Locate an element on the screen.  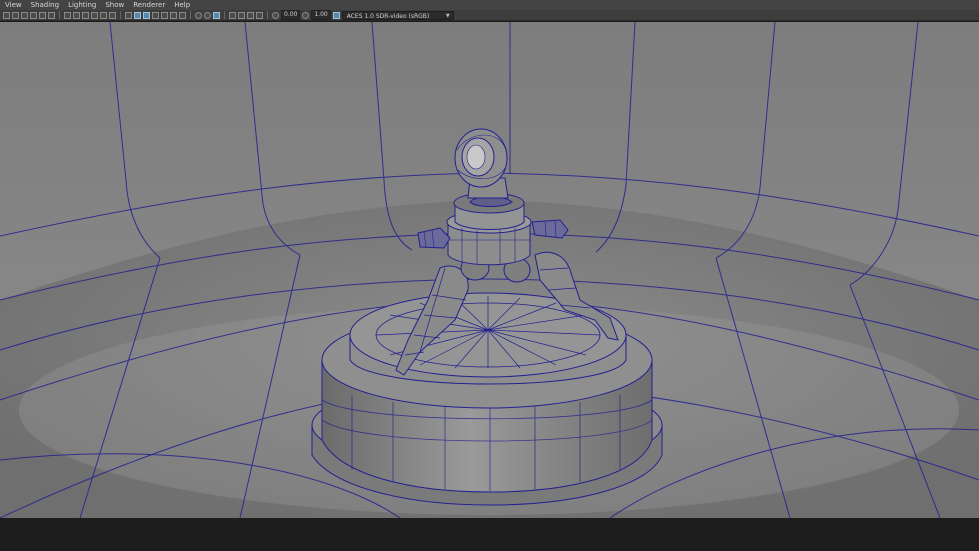
wireframe-on-shaded-icon is located at coordinates (146, 15).